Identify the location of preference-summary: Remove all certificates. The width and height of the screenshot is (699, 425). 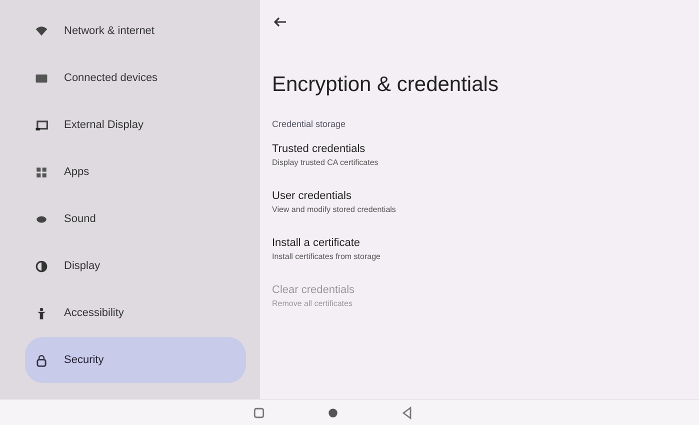
(313, 303).